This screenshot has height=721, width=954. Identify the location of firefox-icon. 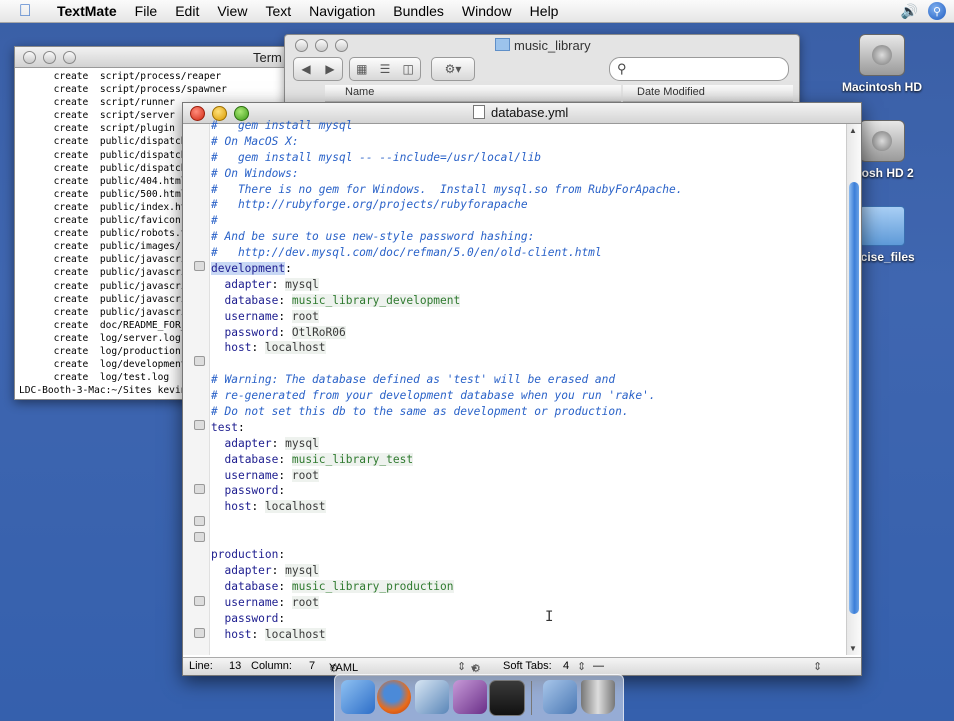
(394, 697).